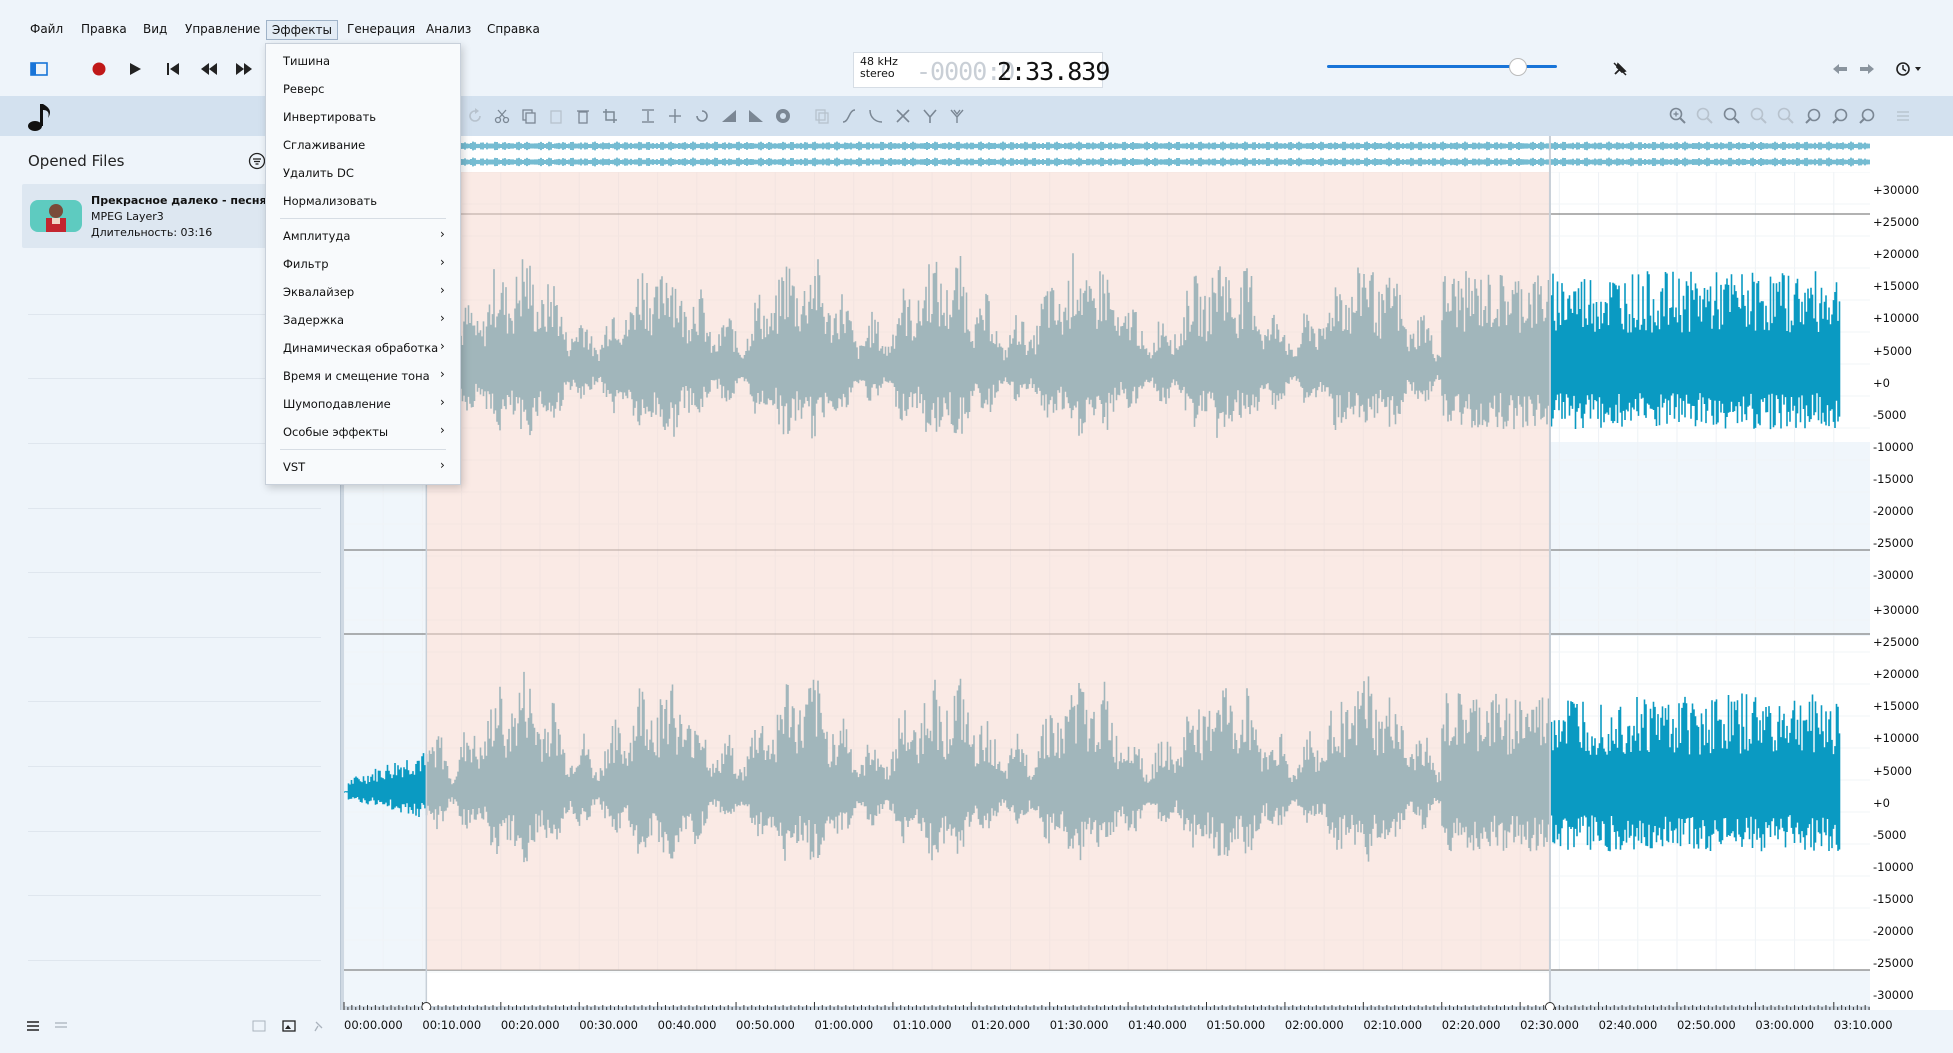  I want to click on menu-generate: Генерация, so click(381, 29).